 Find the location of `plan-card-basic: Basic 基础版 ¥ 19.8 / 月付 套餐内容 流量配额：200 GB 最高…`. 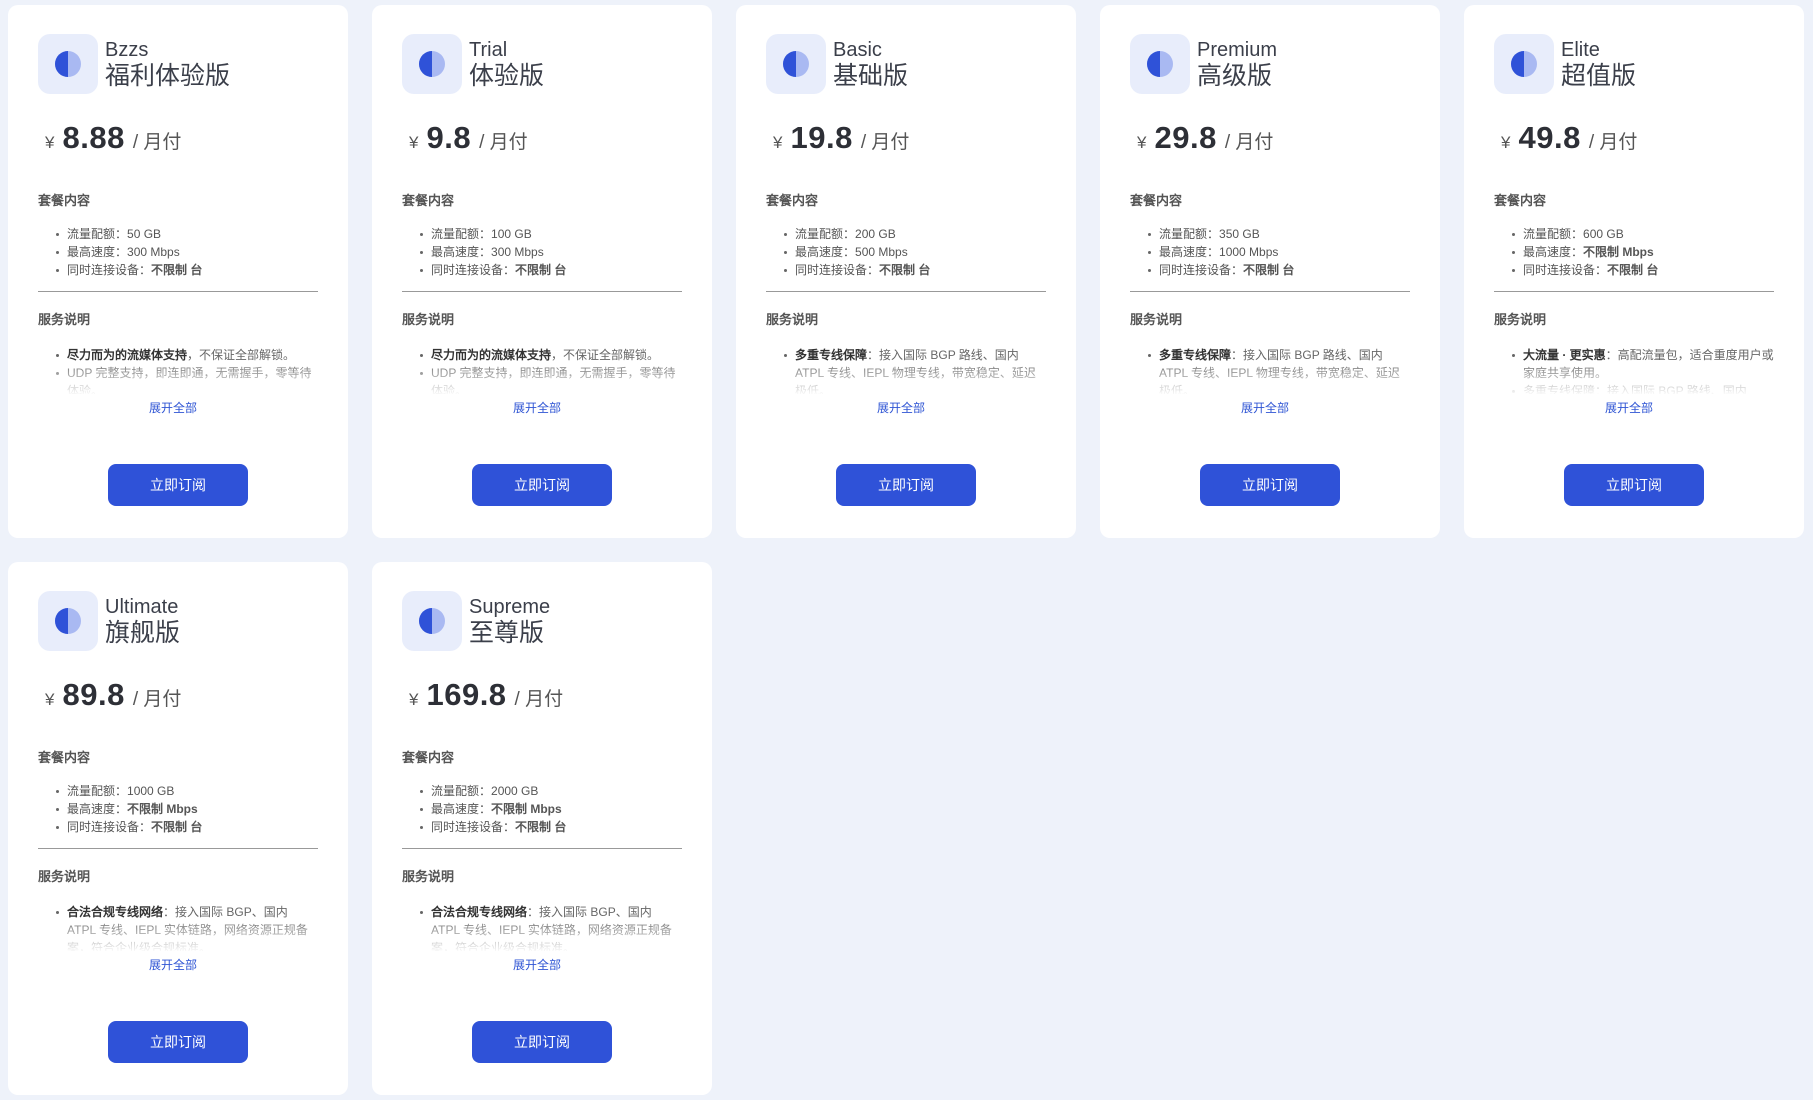

plan-card-basic: Basic 基础版 ¥ 19.8 / 月付 套餐内容 流量配额：200 GB 最高… is located at coordinates (906, 271).